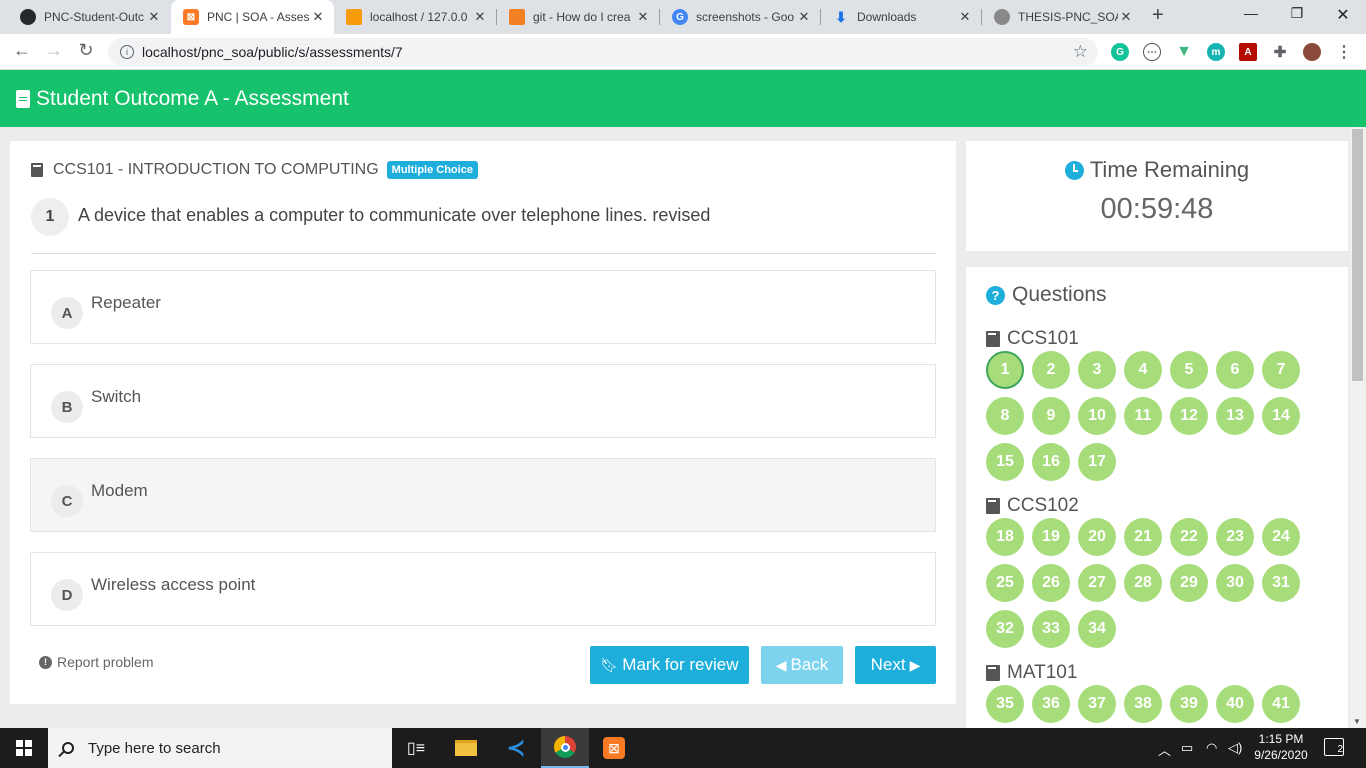 The image size is (1366, 768). I want to click on bookmark-star-icon: ☆, so click(1080, 52).